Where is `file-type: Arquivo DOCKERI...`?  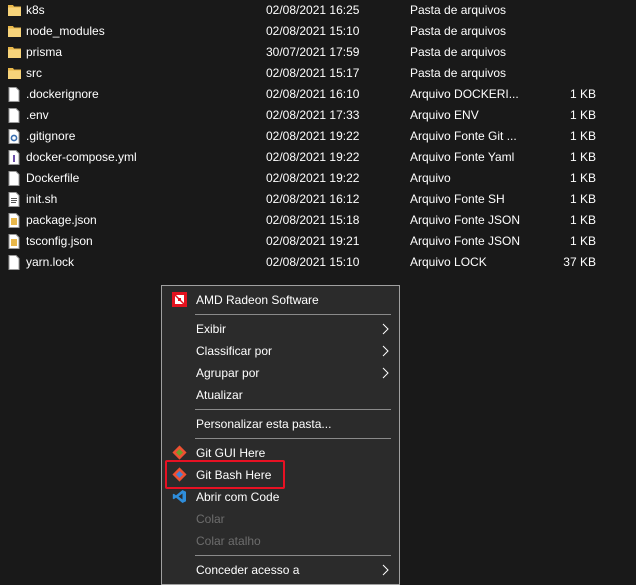
file-type: Arquivo DOCKERI... is located at coordinates (464, 94).